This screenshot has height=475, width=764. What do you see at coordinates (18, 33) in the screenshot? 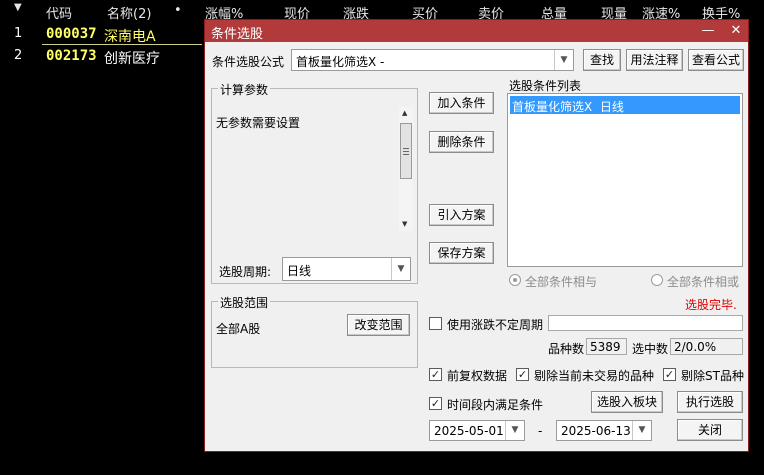
I see `row-index: 1` at bounding box center [18, 33].